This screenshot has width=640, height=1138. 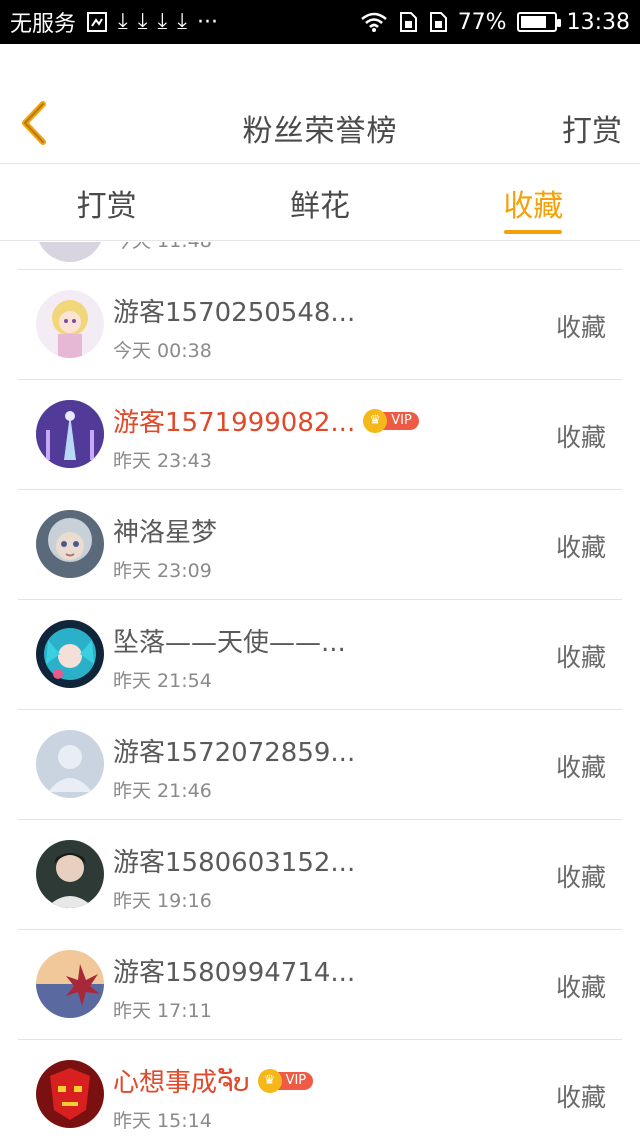 I want to click on anime-girl-avatar, so click(x=70, y=324).